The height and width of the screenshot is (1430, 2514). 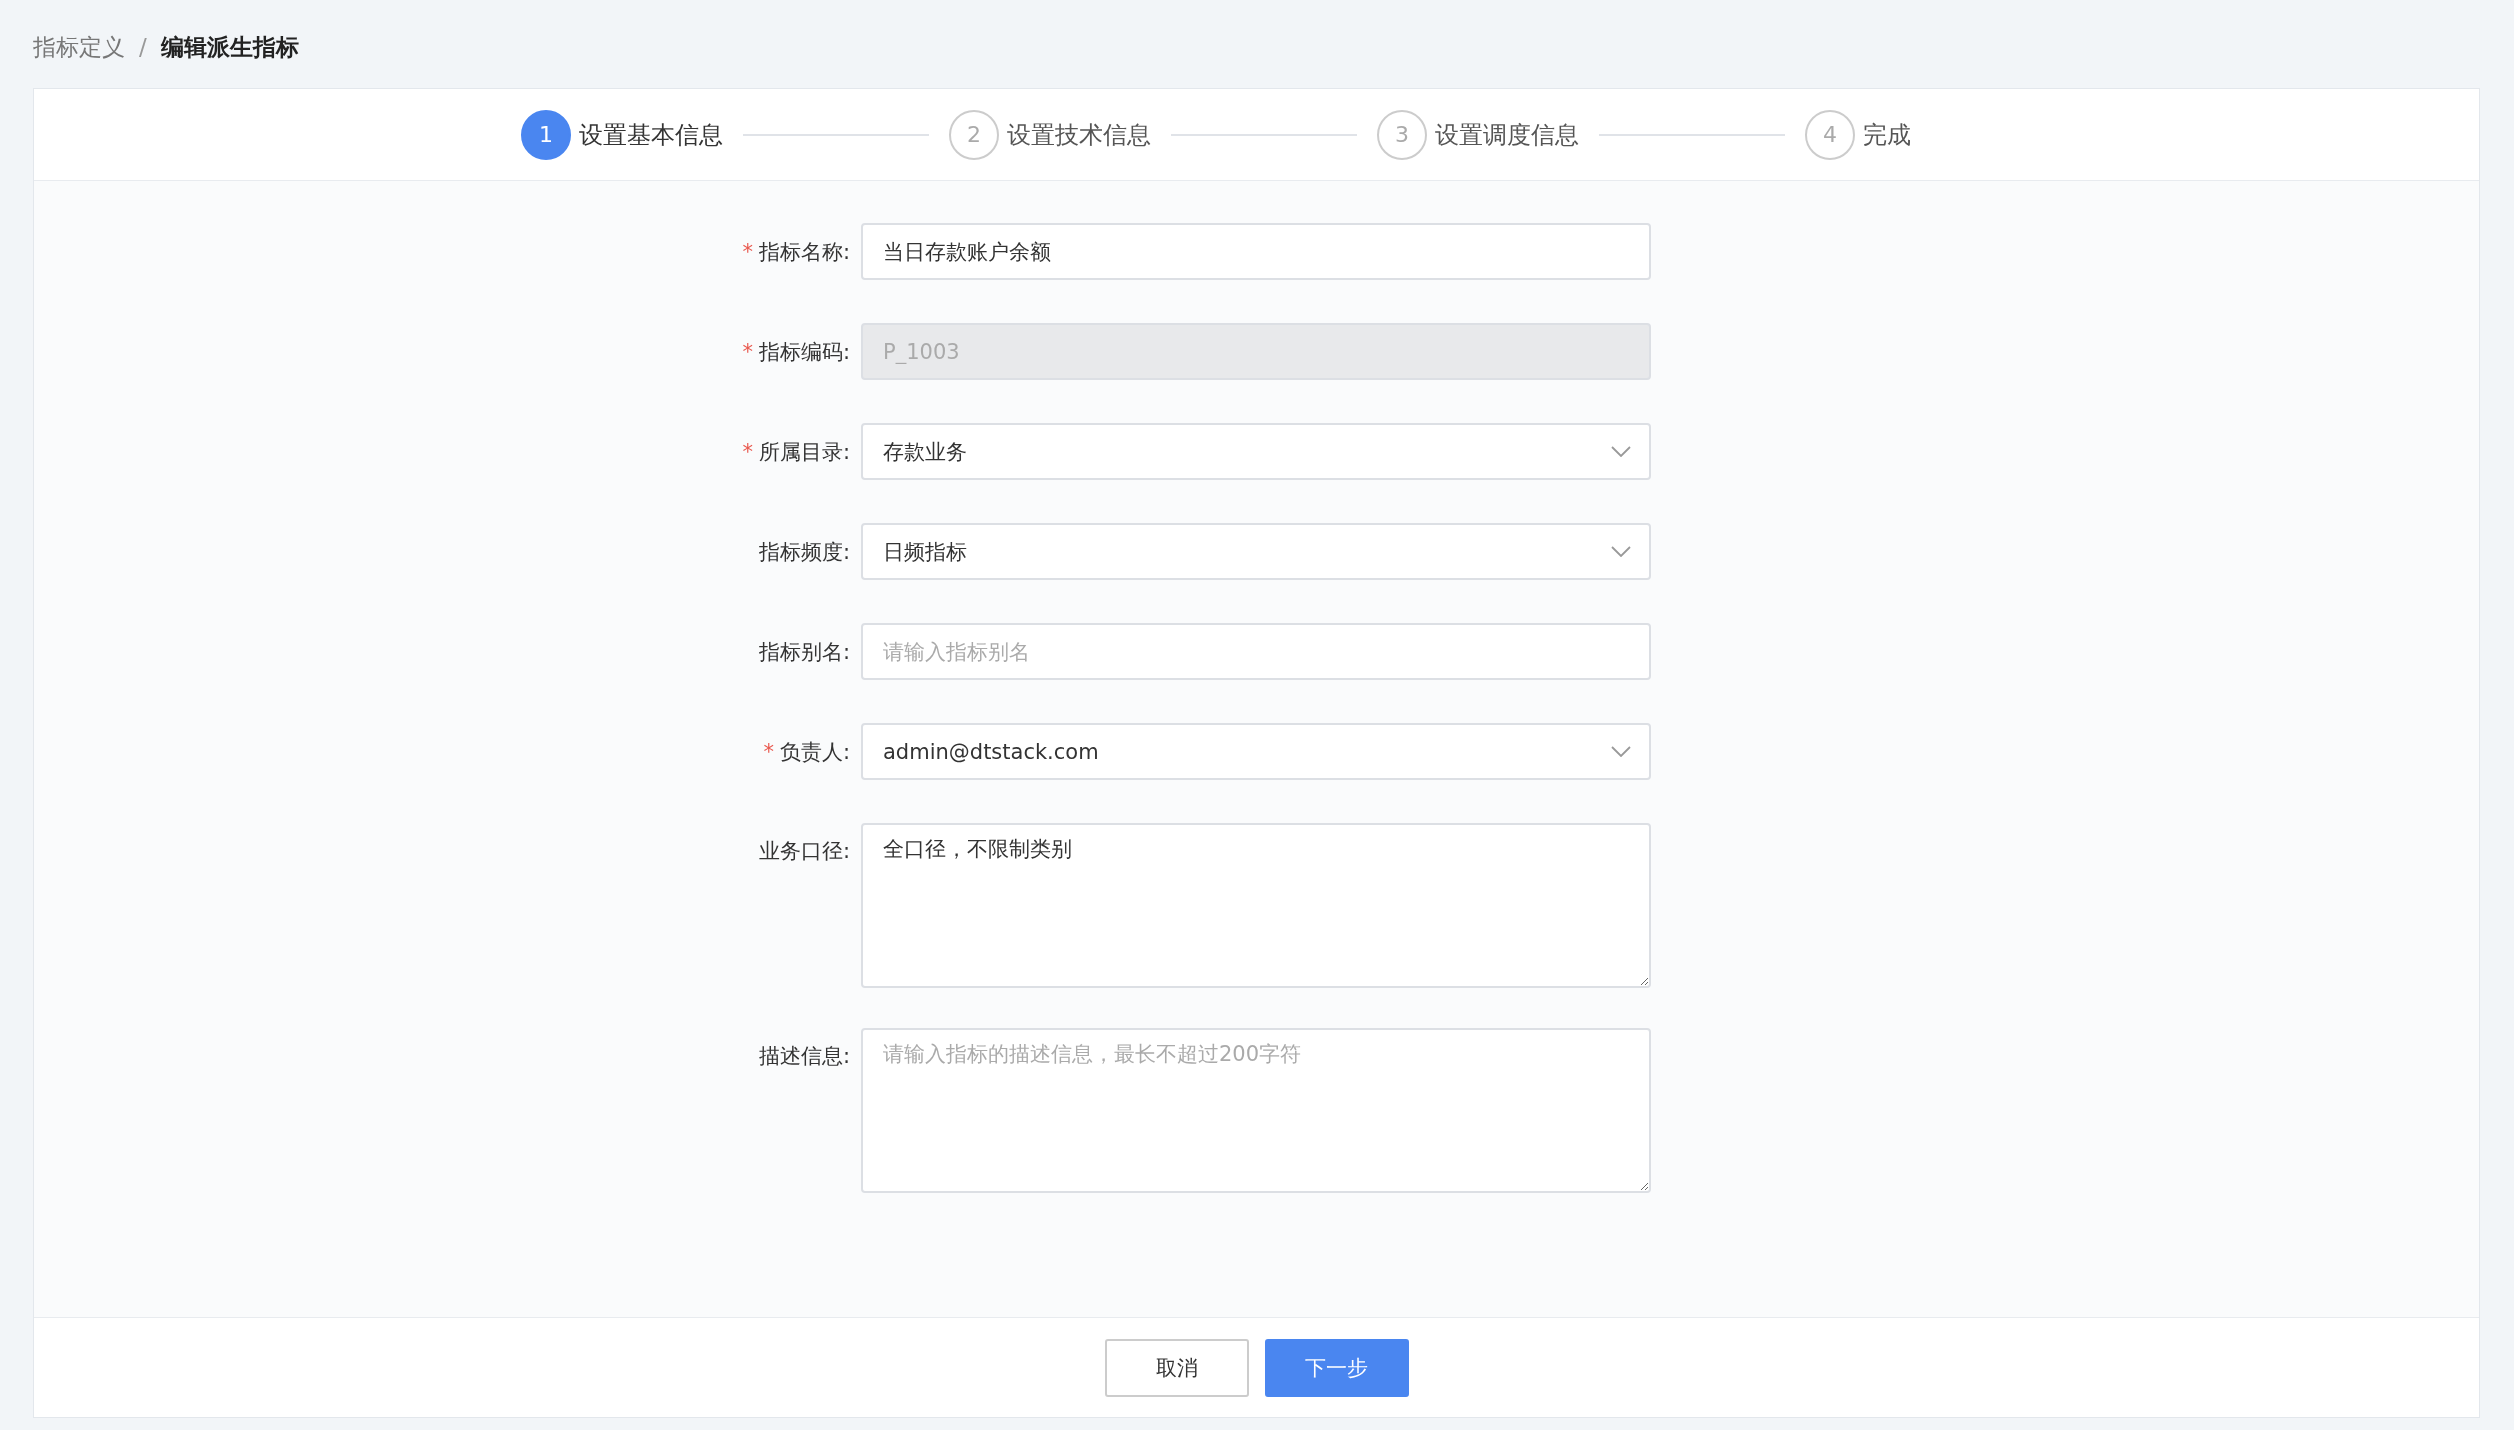 I want to click on field-label: 描述信息:, so click(x=803, y=1056).